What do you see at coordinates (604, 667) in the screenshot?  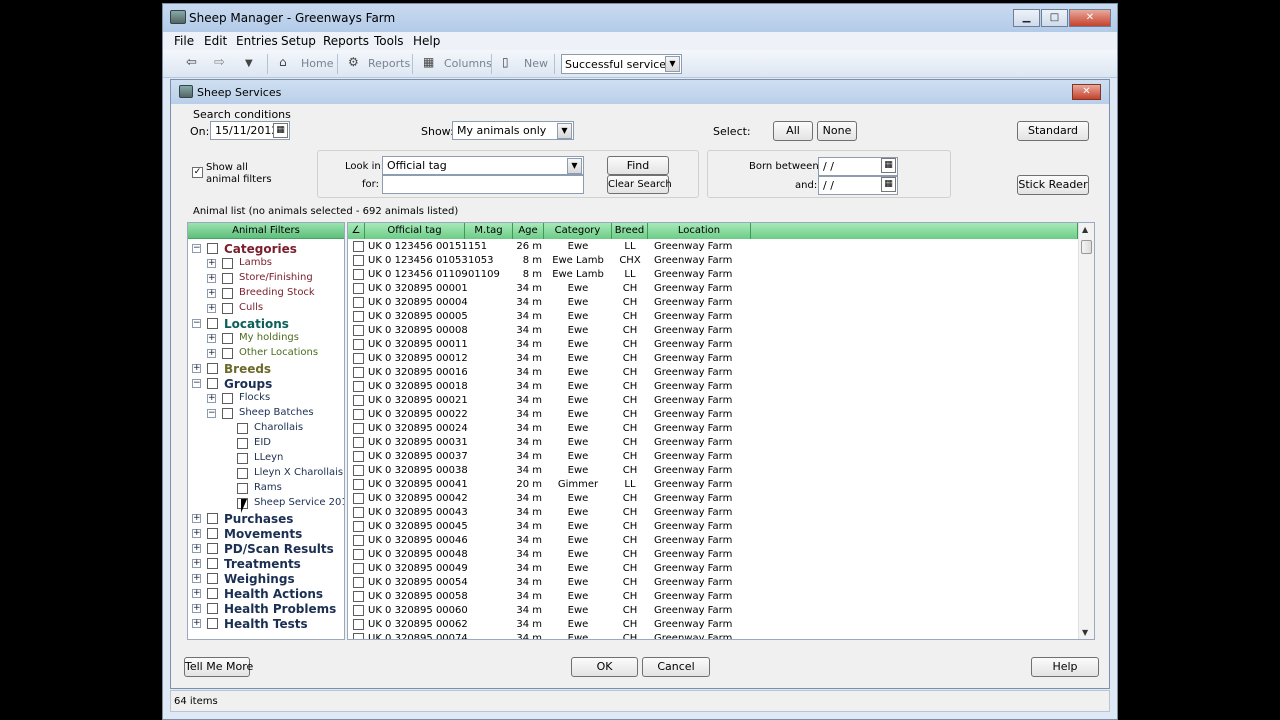 I see `ok-button: OK` at bounding box center [604, 667].